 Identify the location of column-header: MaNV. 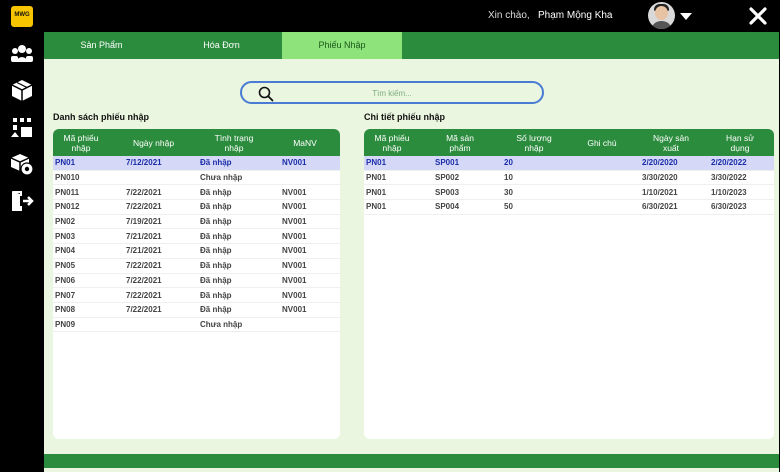
(305, 142).